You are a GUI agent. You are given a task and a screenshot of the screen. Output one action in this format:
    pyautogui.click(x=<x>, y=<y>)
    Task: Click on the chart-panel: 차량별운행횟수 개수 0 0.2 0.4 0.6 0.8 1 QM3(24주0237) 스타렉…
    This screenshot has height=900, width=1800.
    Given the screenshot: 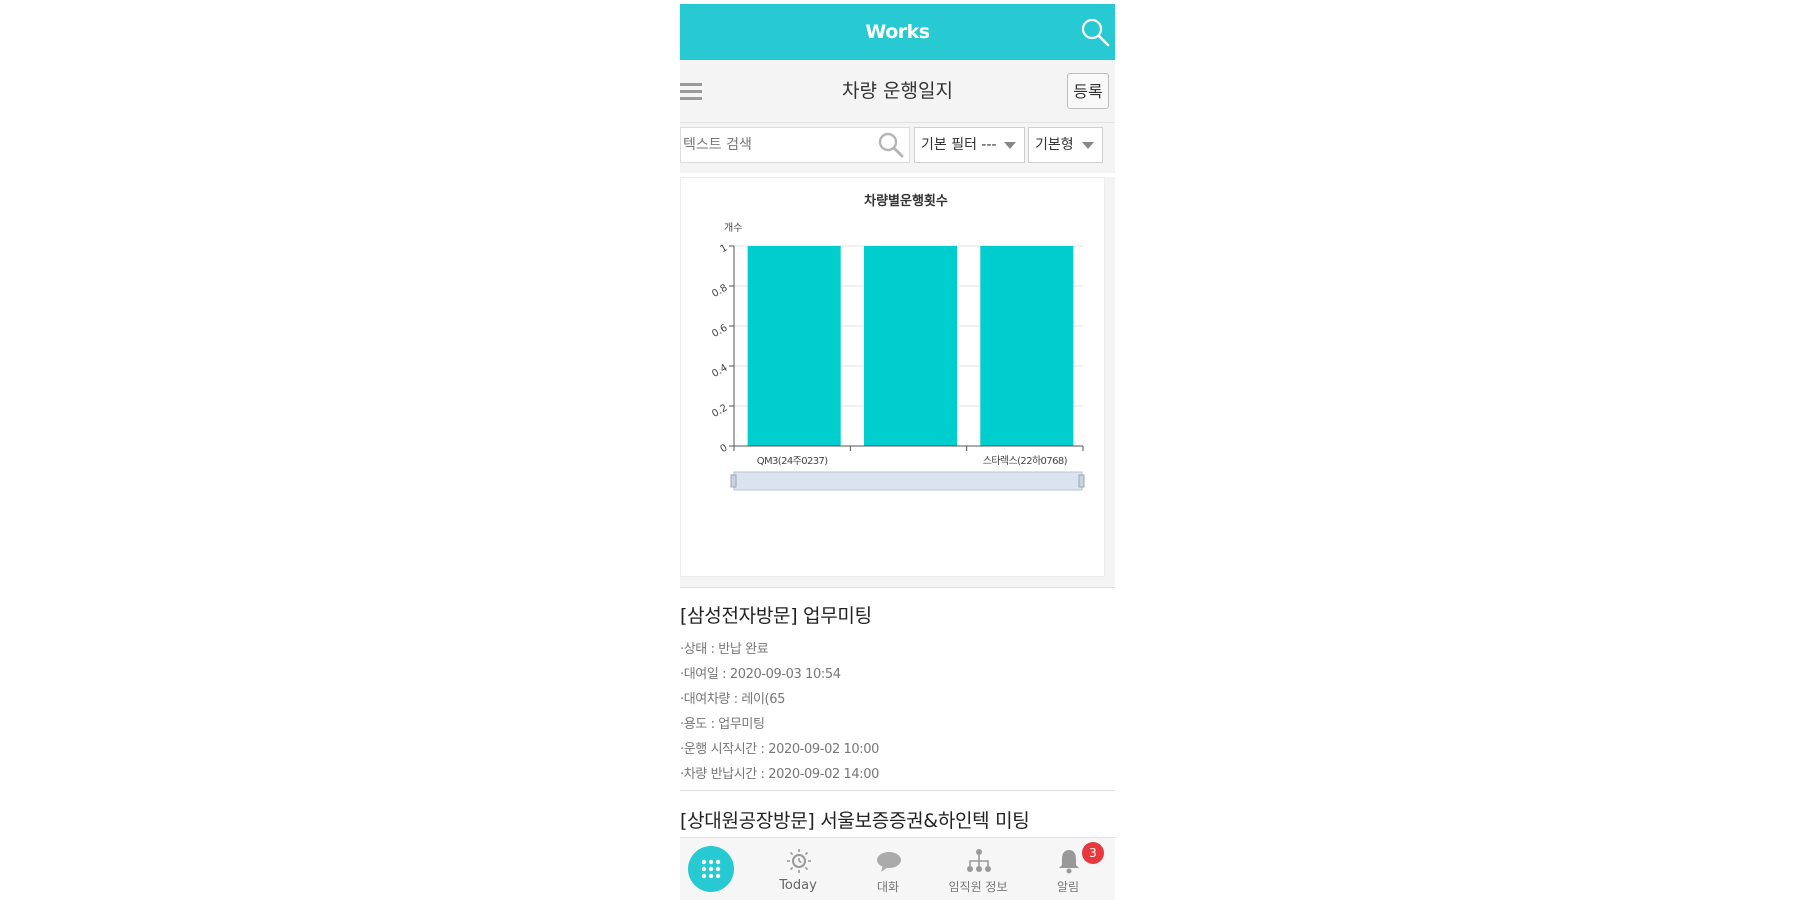 What is the action you would take?
    pyautogui.click(x=892, y=377)
    